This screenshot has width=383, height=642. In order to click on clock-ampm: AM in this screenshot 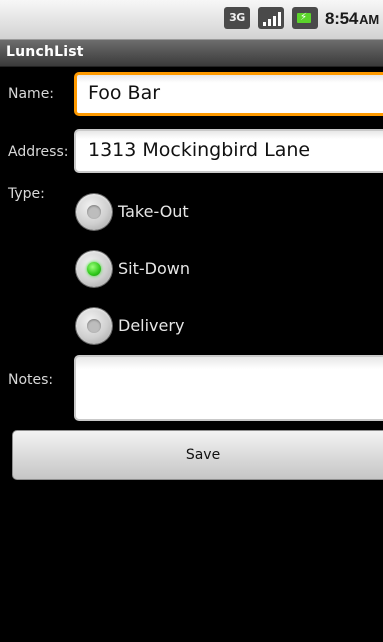, I will do `click(369, 19)`.